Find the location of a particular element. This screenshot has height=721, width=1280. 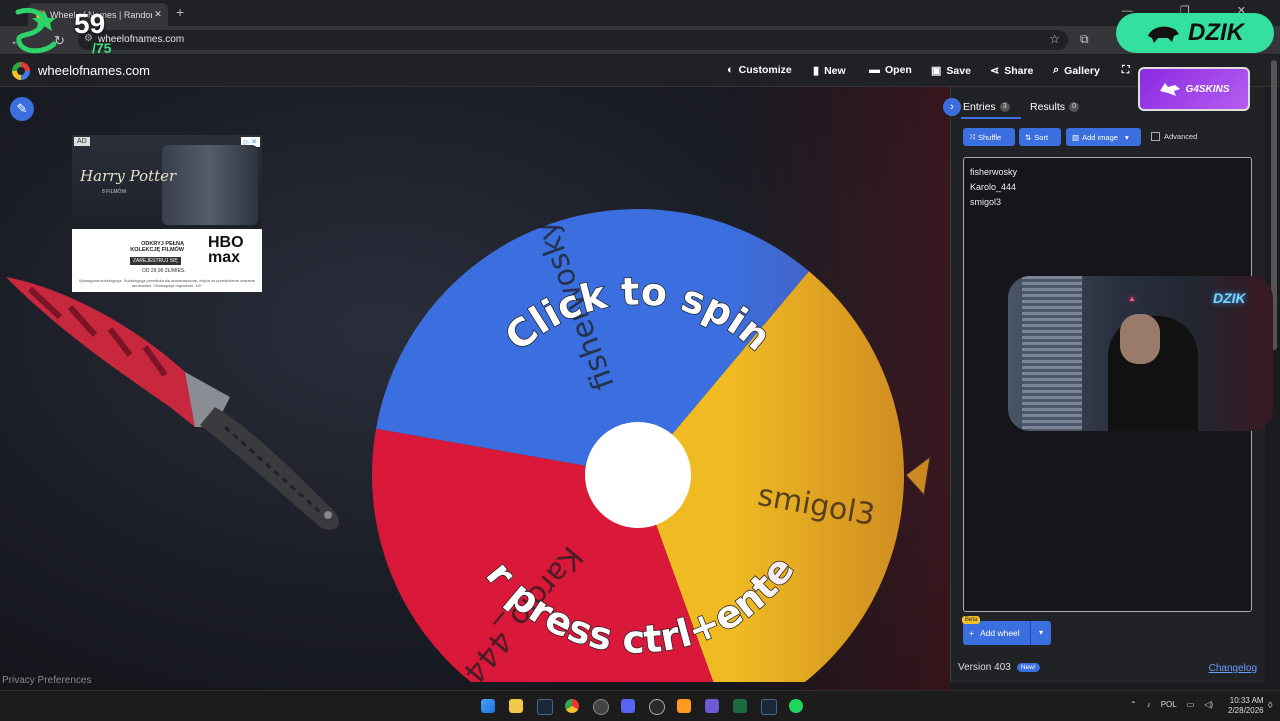

tab-entries-label: Entries is located at coordinates (979, 107).